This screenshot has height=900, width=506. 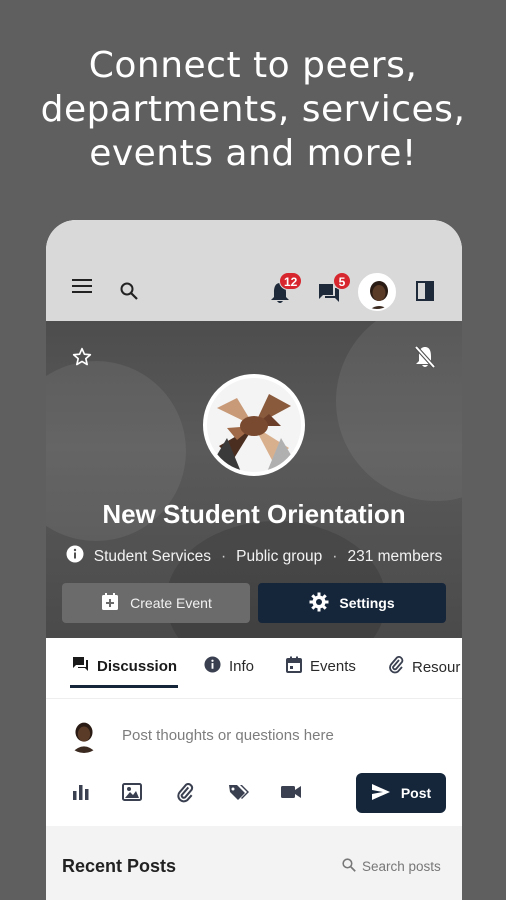 What do you see at coordinates (425, 359) in the screenshot?
I see `mute-notifications-icon` at bounding box center [425, 359].